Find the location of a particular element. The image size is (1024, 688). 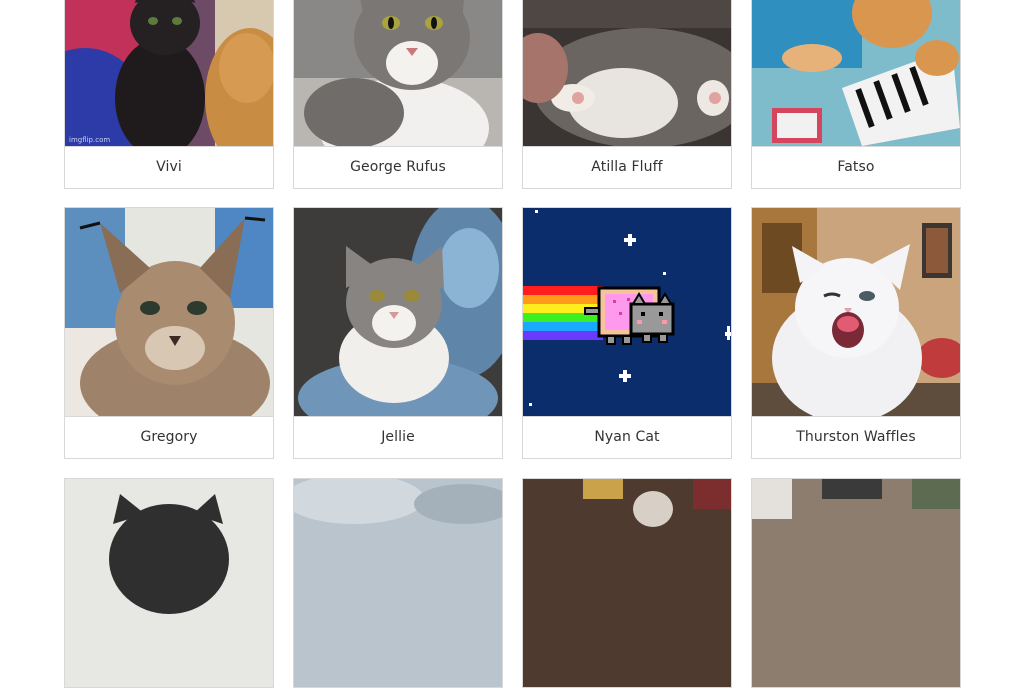

cat-card: Nyan Cat is located at coordinates (627, 333).